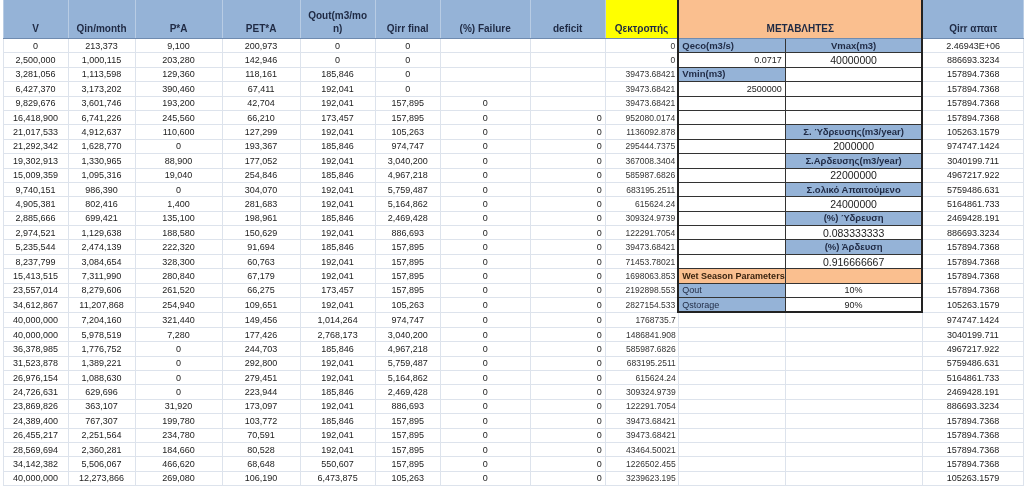  I want to click on table-cell: 390,460, so click(179, 89).